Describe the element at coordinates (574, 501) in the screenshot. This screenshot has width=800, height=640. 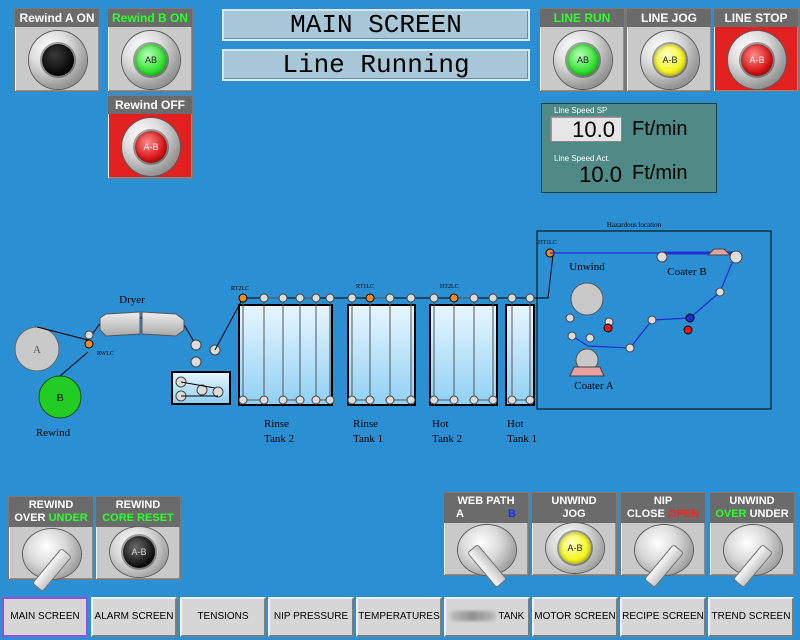
I see `unwind-jog-title: UNWIND` at that location.